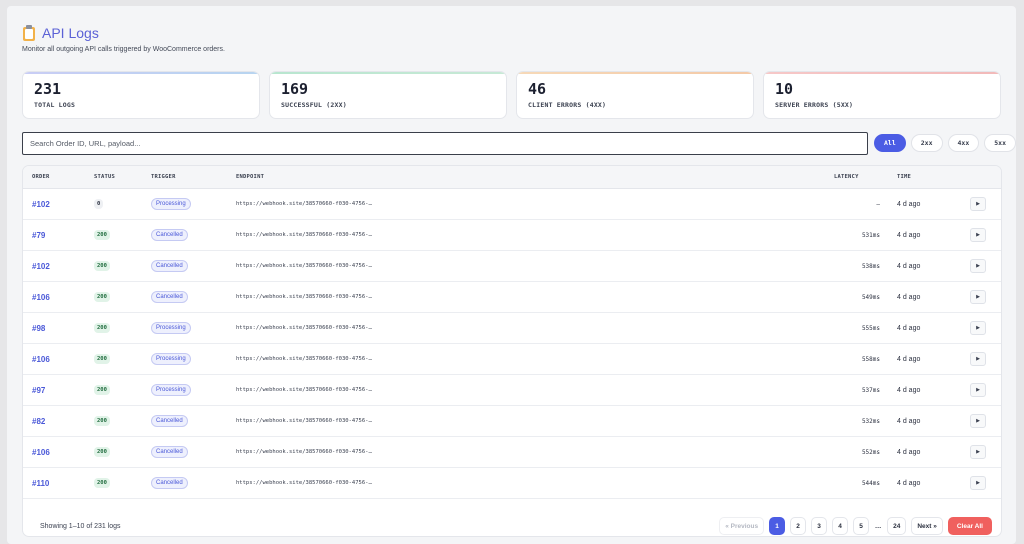 This screenshot has width=1024, height=544. Describe the element at coordinates (38, 390) in the screenshot. I see `order-link: #97` at that location.